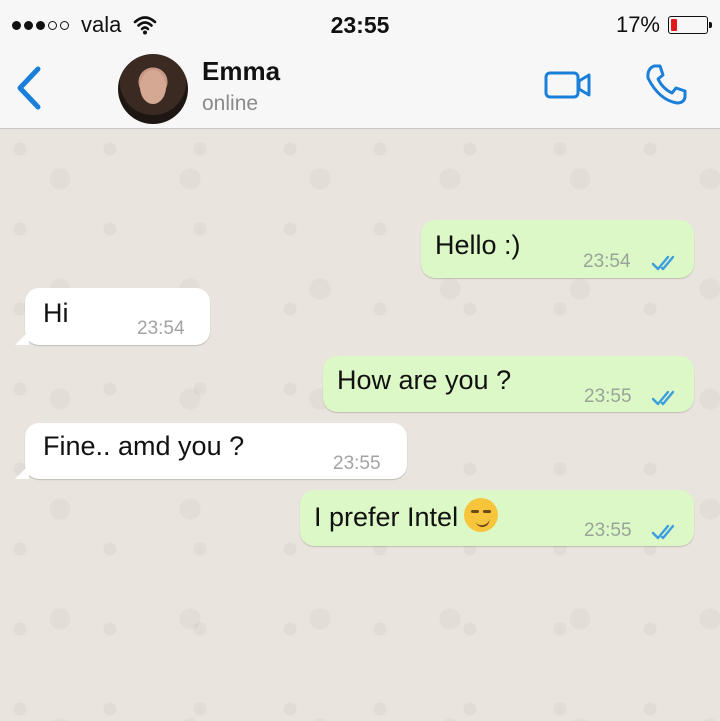 This screenshot has height=721, width=720. I want to click on message-bubble-outgoing: Hello :) 23:54, so click(557, 249).